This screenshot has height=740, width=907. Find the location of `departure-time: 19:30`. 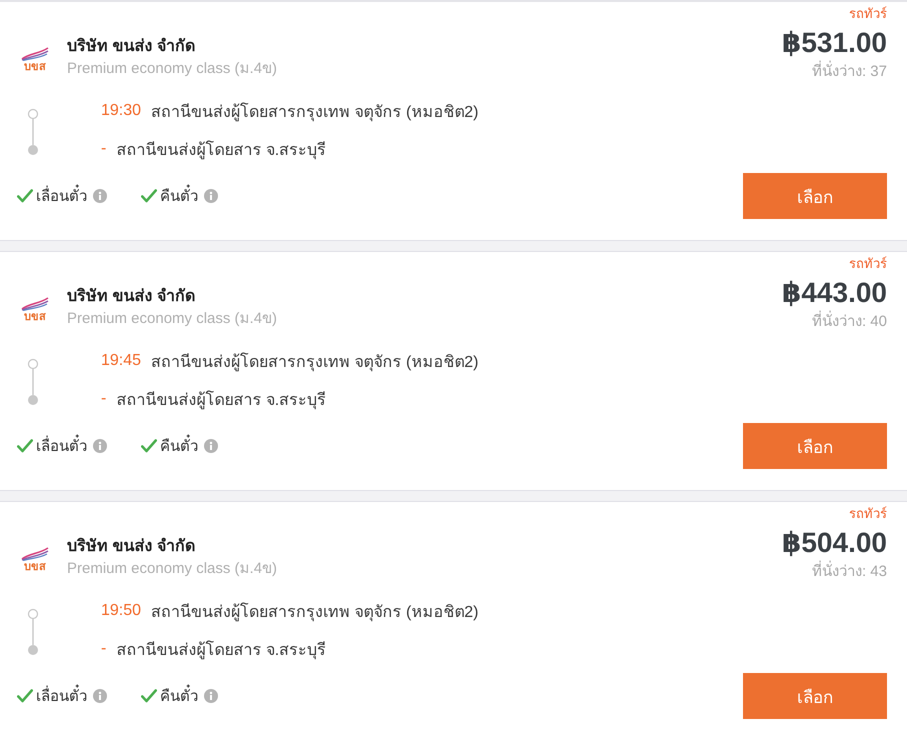

departure-time: 19:30 is located at coordinates (121, 111).